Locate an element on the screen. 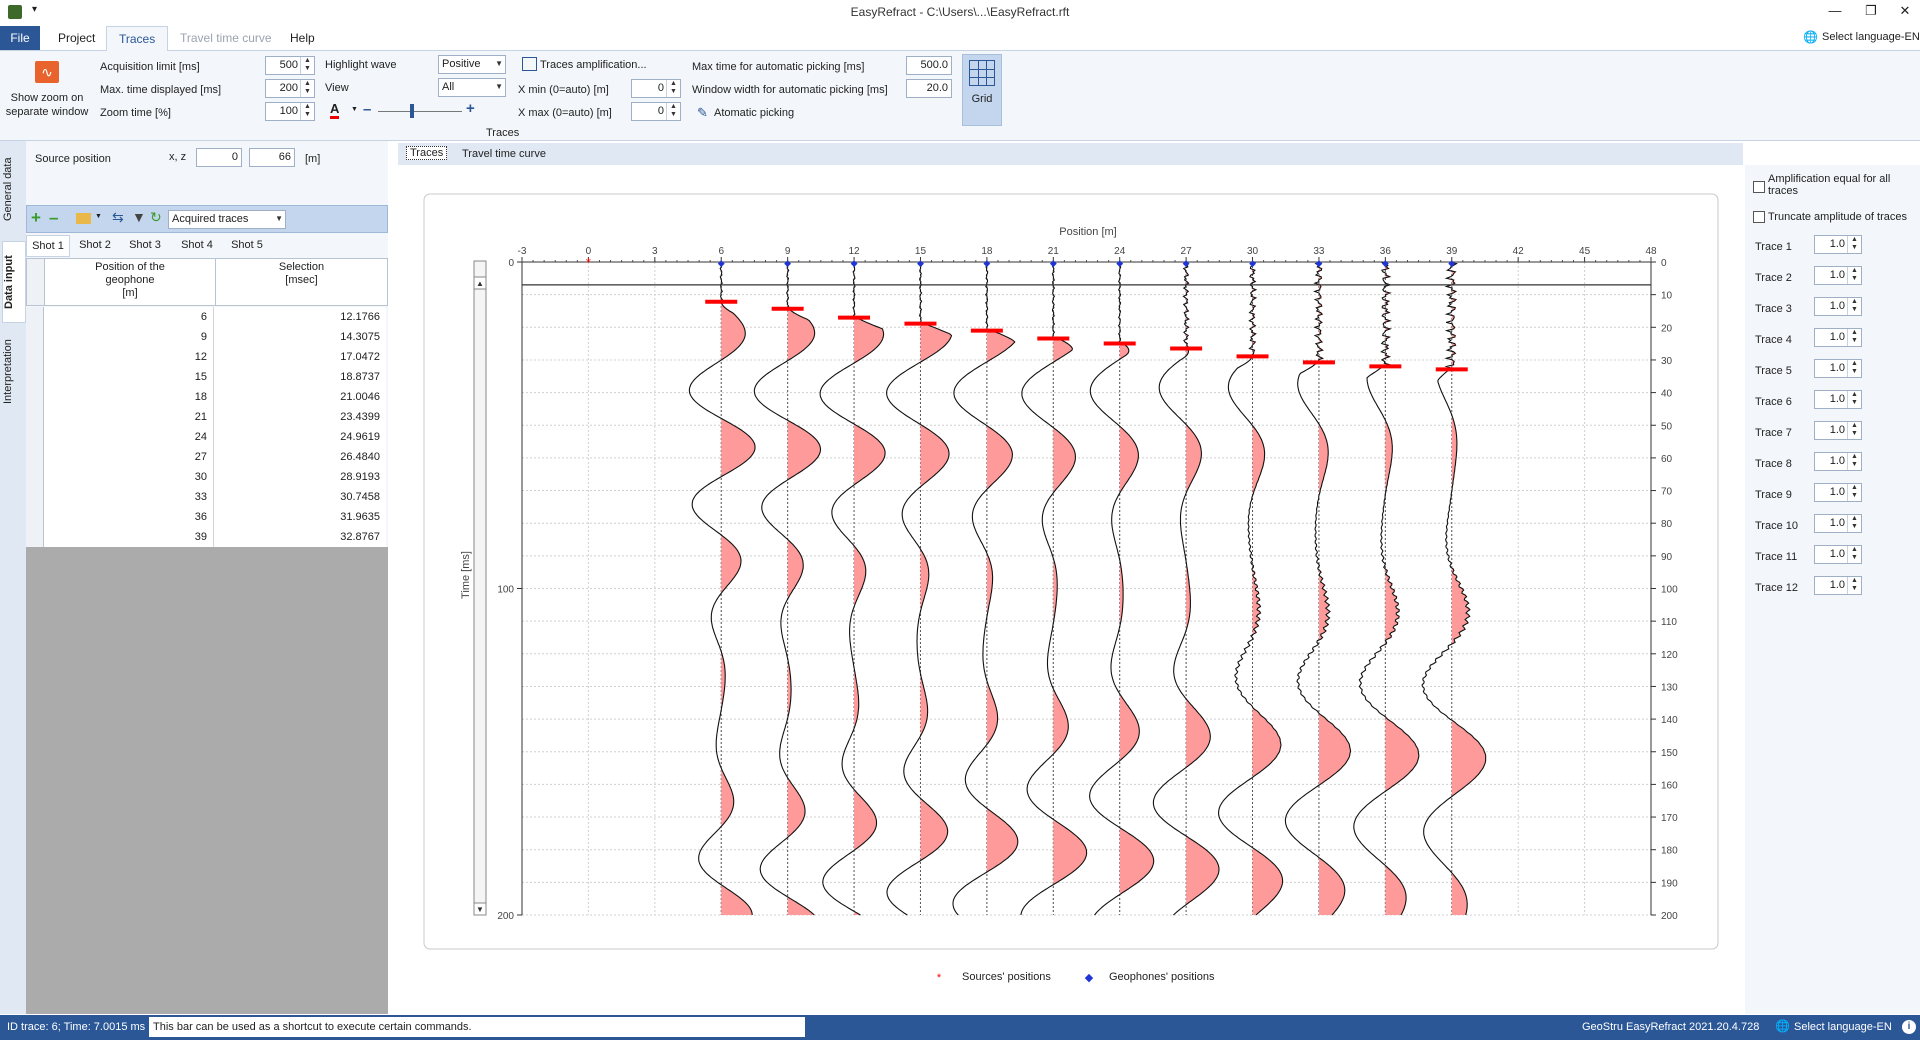  zoom-slider-thumb is located at coordinates (412, 111).